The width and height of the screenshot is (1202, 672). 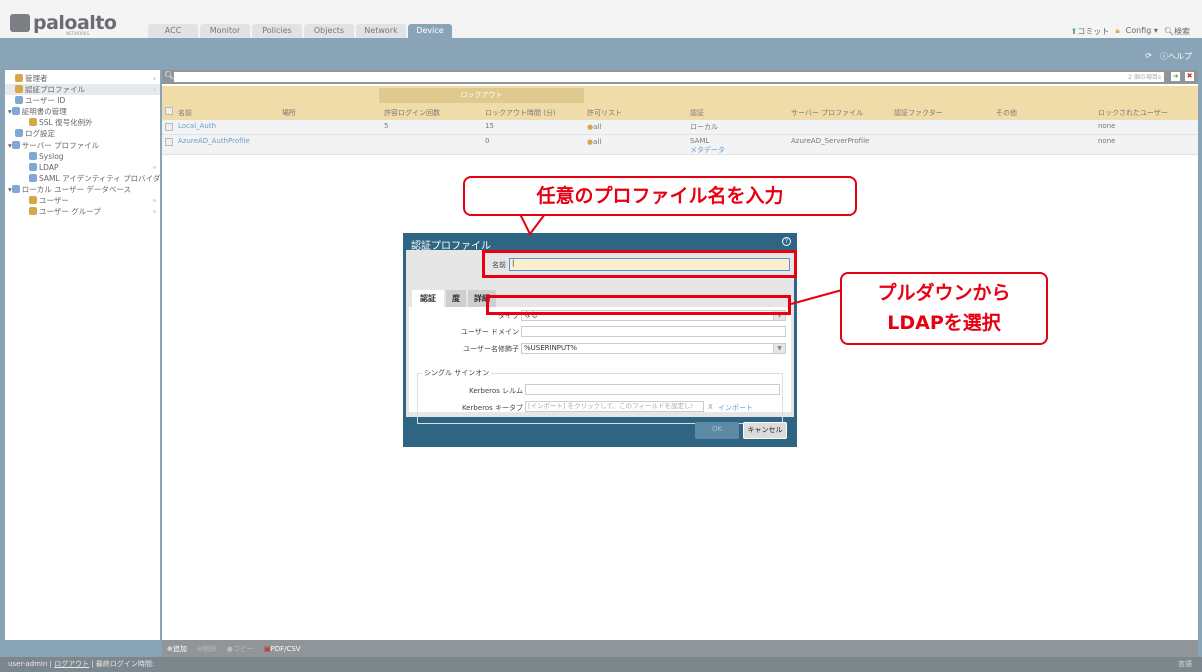 I want to click on callout-name: 任意のプロファイル名を入力, so click(x=660, y=196).